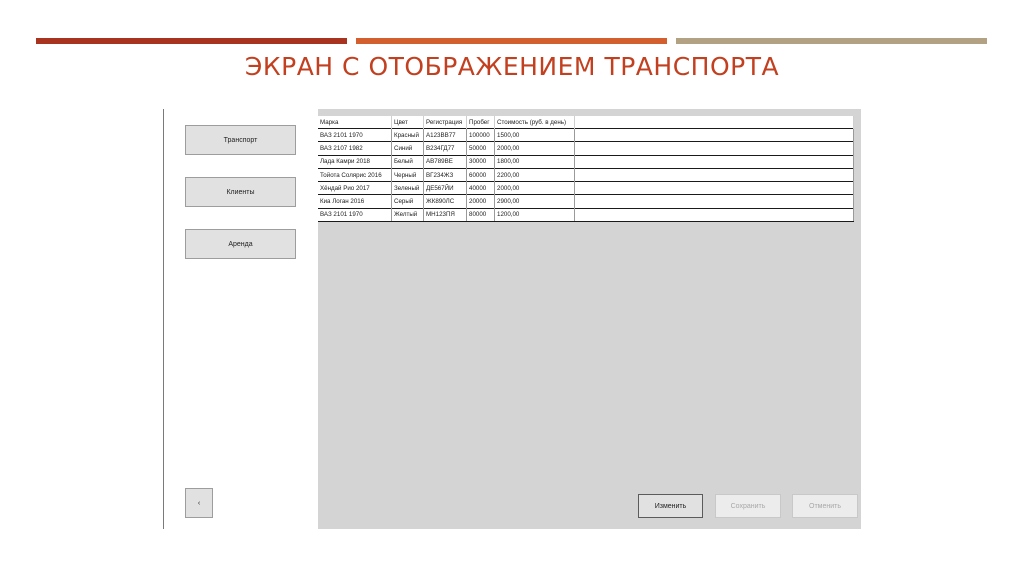 The height and width of the screenshot is (574, 1024). I want to click on edit-button: Изменить, so click(670, 506).